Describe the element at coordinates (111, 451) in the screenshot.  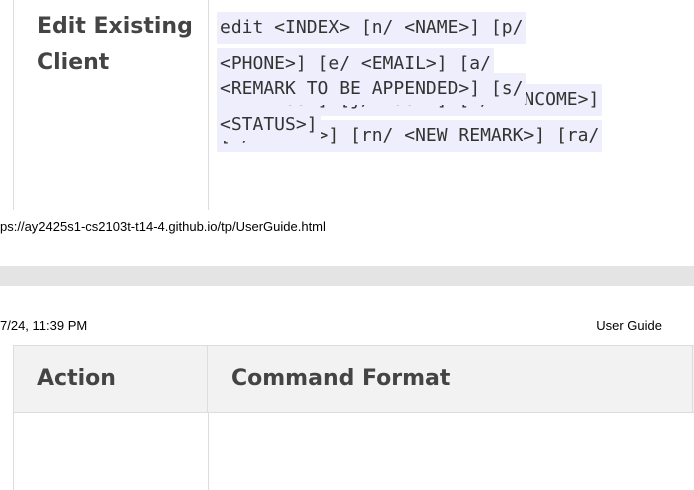
I see `action-cell-continued` at that location.